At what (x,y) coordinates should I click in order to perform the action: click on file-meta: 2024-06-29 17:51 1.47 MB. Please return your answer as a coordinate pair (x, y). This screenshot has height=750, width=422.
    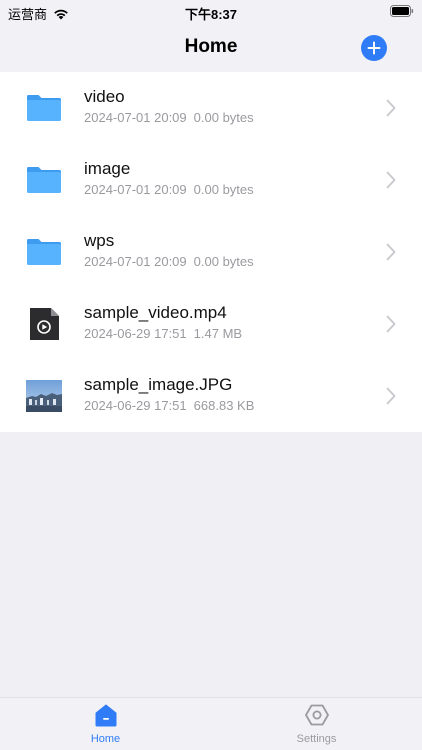
    Looking at the image, I should click on (163, 333).